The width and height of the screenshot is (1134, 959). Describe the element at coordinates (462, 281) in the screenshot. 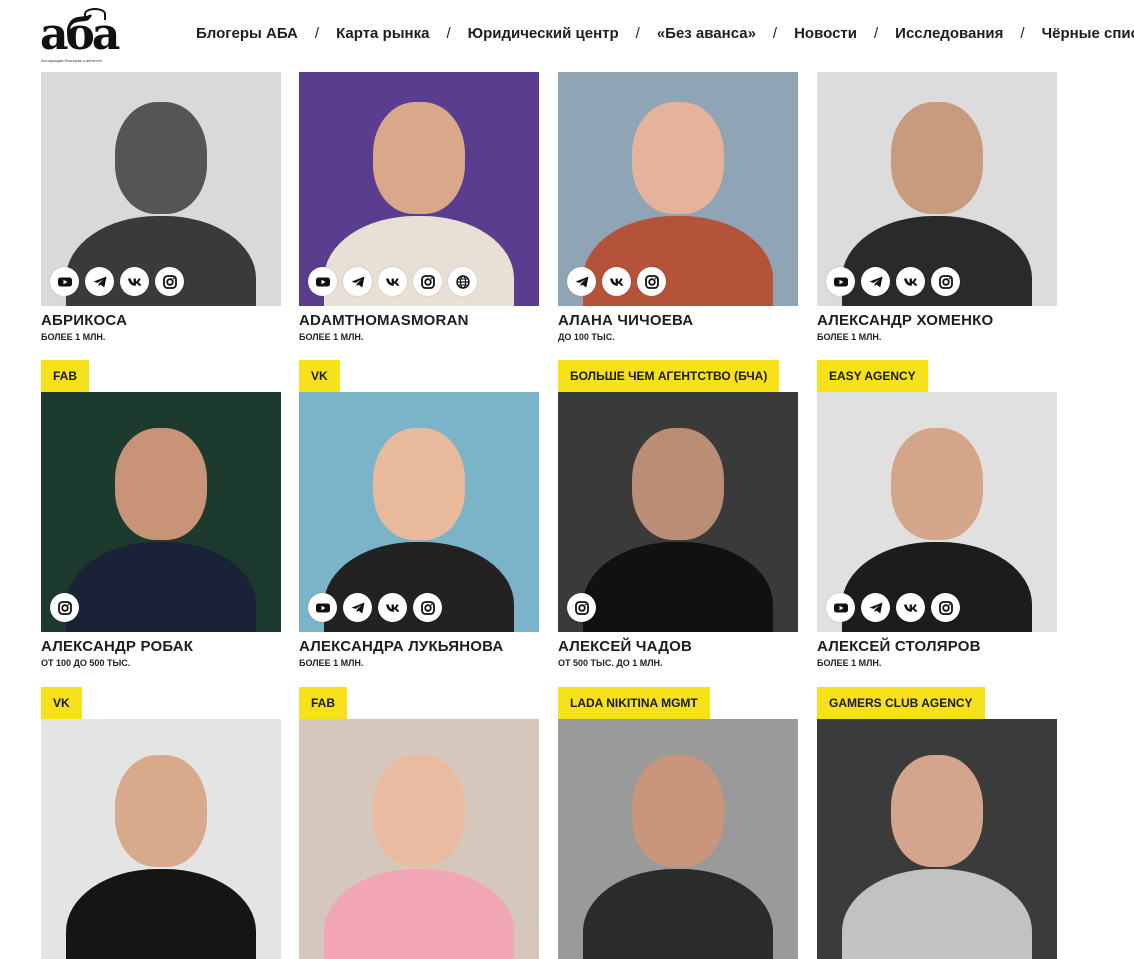

I see `globe-icon` at that location.